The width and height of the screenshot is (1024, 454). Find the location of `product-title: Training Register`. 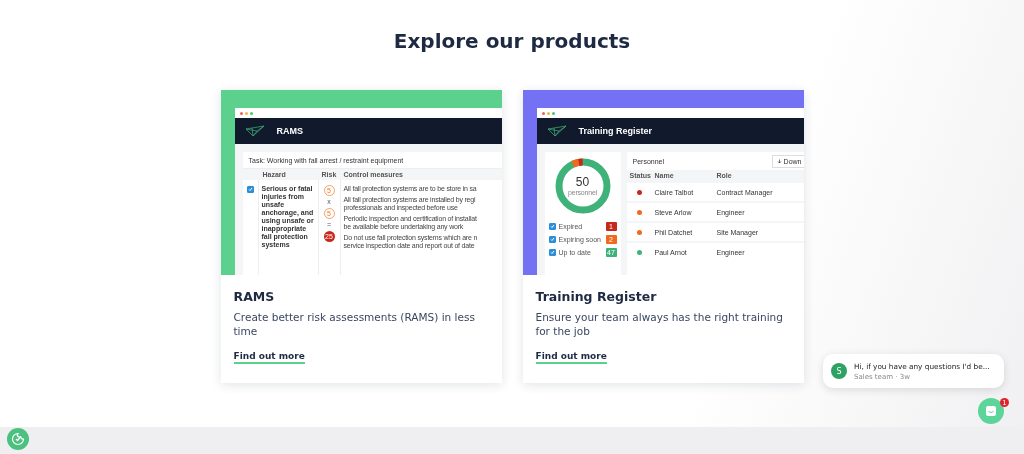

product-title: Training Register is located at coordinates (596, 297).